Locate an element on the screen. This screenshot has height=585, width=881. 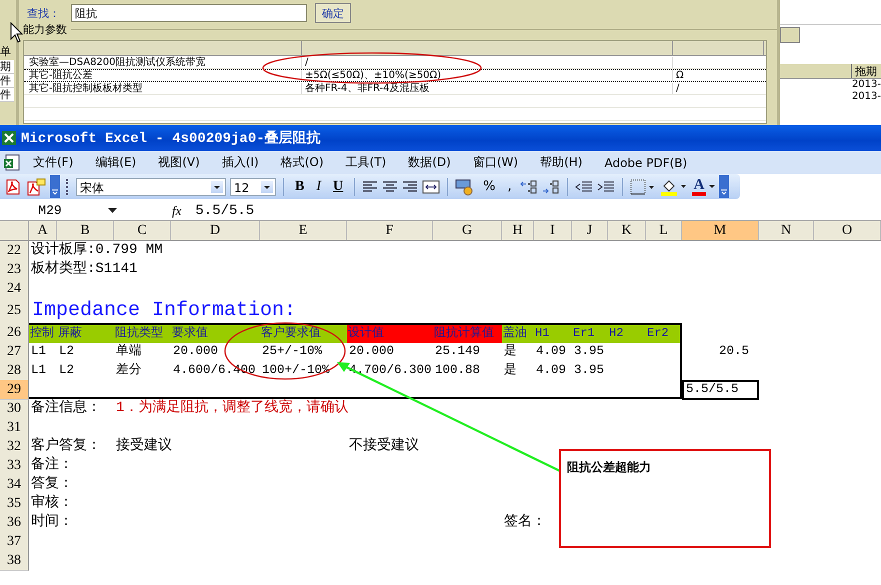
name-box: M29 is located at coordinates (50, 210).